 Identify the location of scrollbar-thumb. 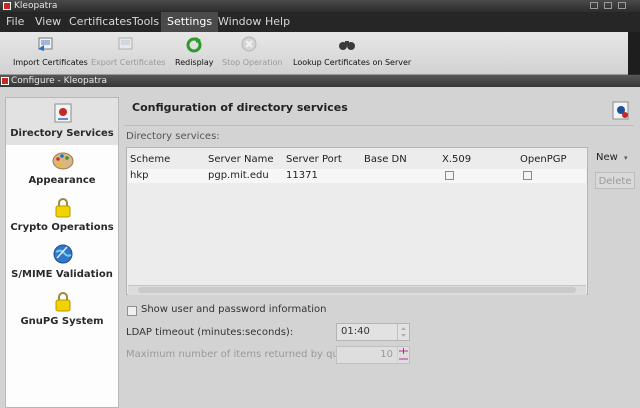
(357, 290).